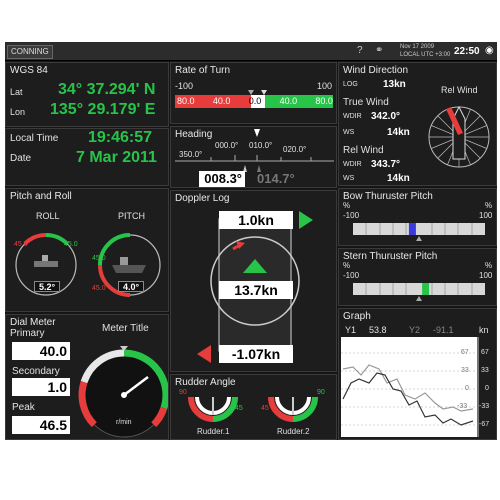  I want to click on lon-label: Lon, so click(18, 112).